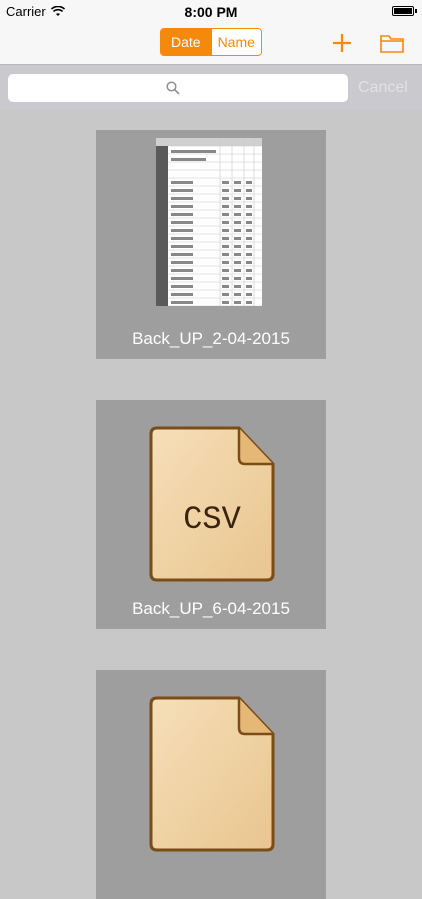 This screenshot has width=422, height=899. Describe the element at coordinates (212, 774) in the screenshot. I see `csv-file-icon` at that location.